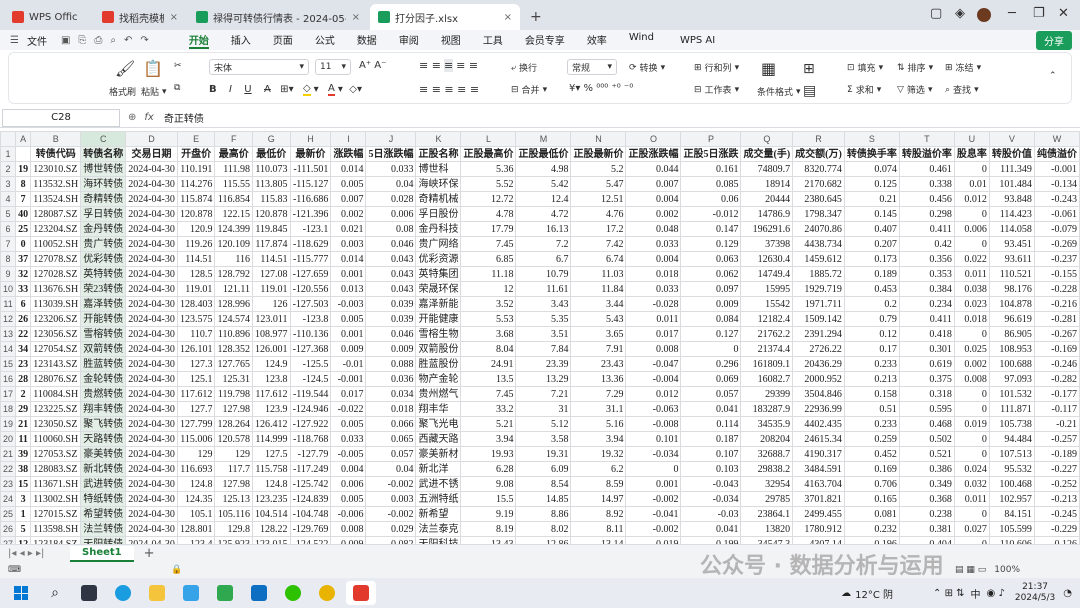 The height and width of the screenshot is (608, 1080). I want to click on table-style-icon: ▤, so click(809, 91).